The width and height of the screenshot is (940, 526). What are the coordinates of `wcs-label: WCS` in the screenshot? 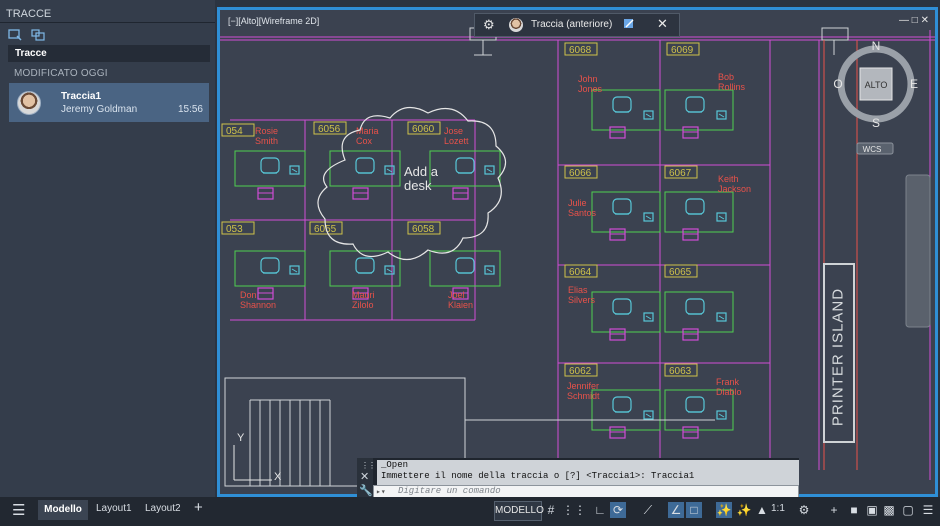 It's located at (872, 149).